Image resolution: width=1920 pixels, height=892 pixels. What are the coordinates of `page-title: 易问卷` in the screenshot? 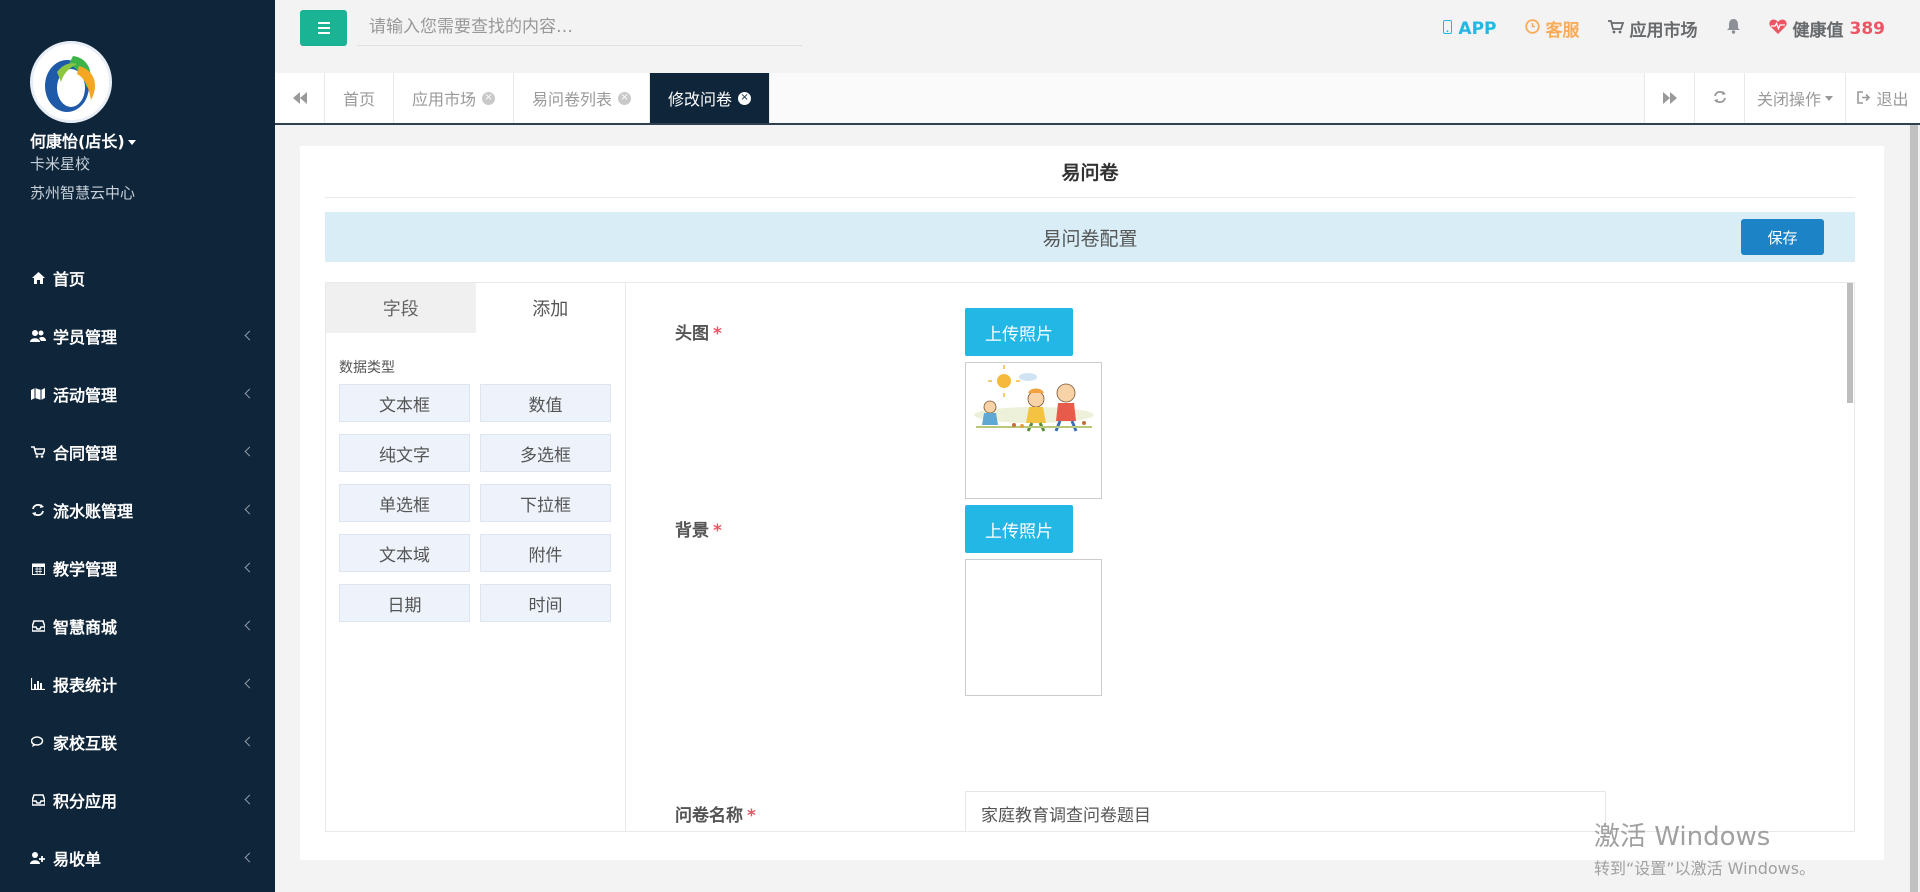 It's located at (1090, 172).